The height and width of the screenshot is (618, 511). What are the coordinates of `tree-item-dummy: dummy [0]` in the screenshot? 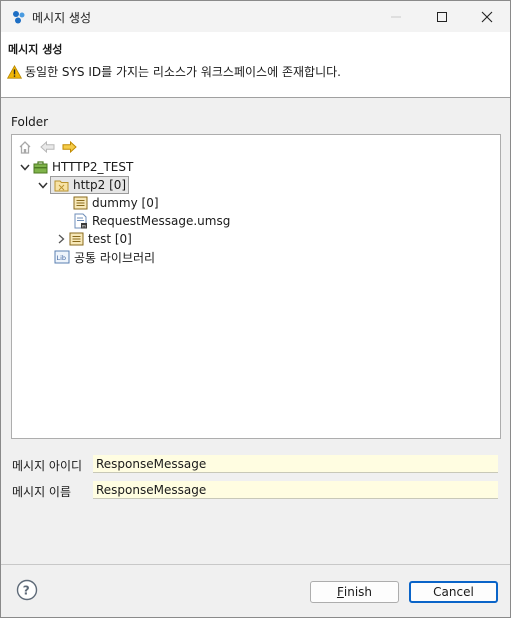 It's located at (115, 203).